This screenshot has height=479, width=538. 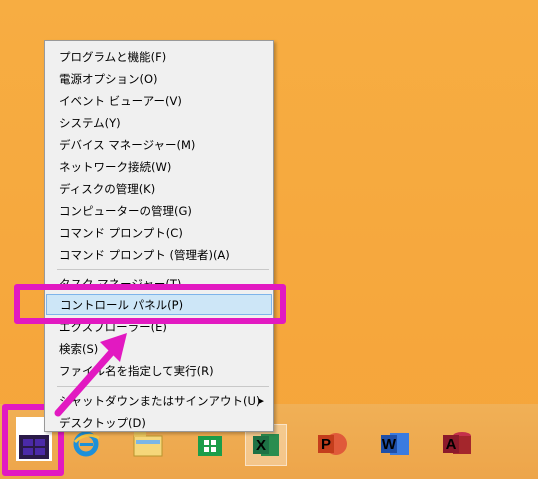 I want to click on annotation-arrow-icon, so click(x=90, y=375).